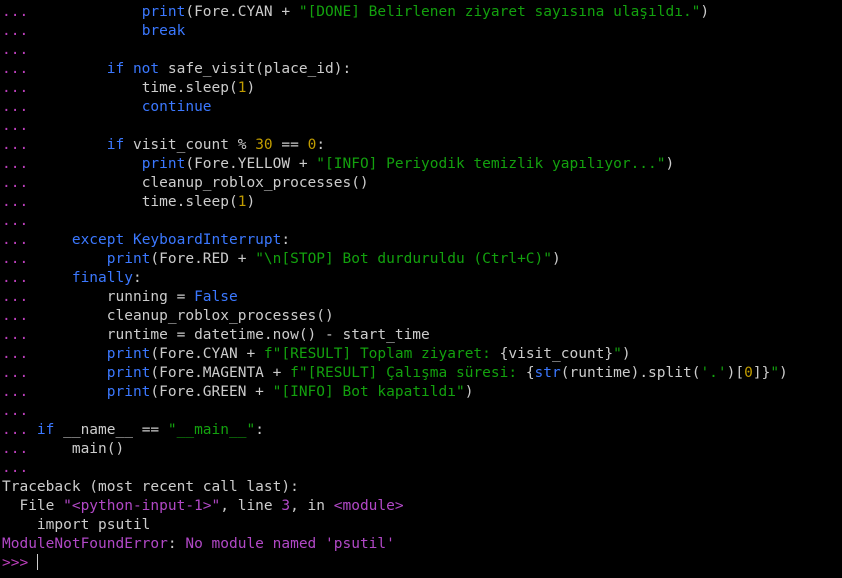  I want to click on code-token: 30, so click(264, 145).